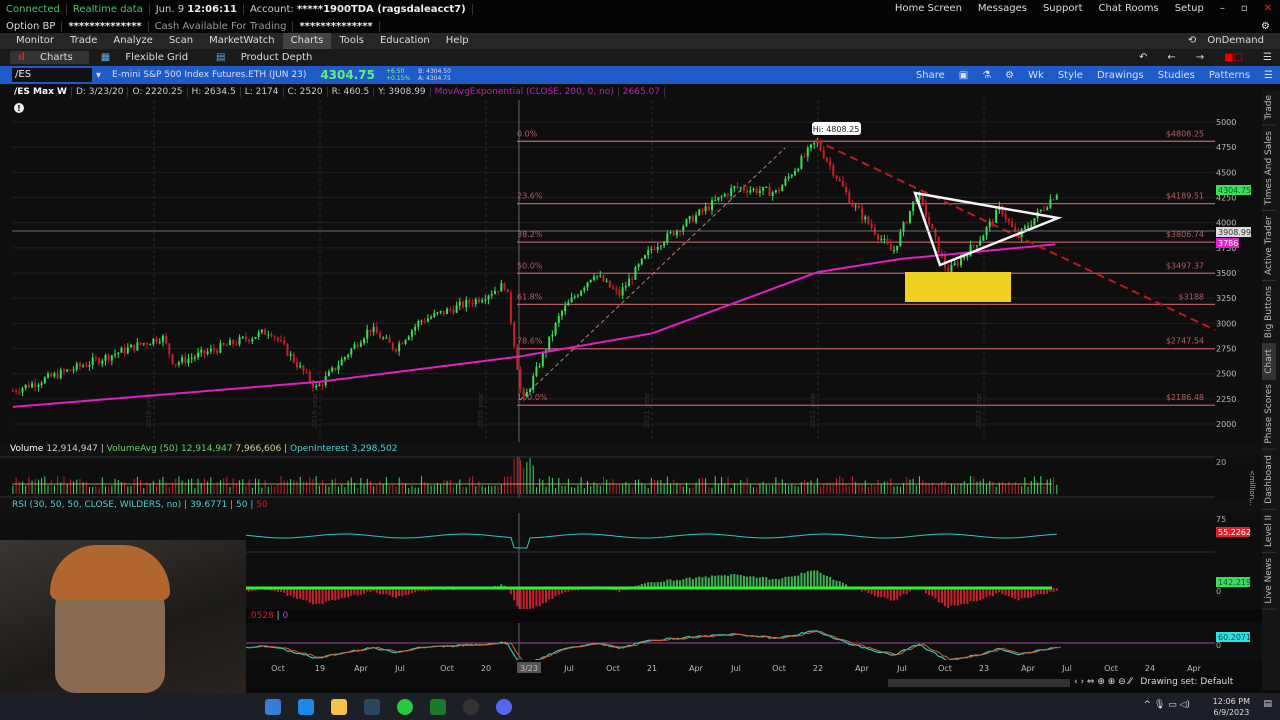 The width and height of the screenshot is (1280, 720). What do you see at coordinates (351, 41) in the screenshot?
I see `tab-tools: Tools` at bounding box center [351, 41].